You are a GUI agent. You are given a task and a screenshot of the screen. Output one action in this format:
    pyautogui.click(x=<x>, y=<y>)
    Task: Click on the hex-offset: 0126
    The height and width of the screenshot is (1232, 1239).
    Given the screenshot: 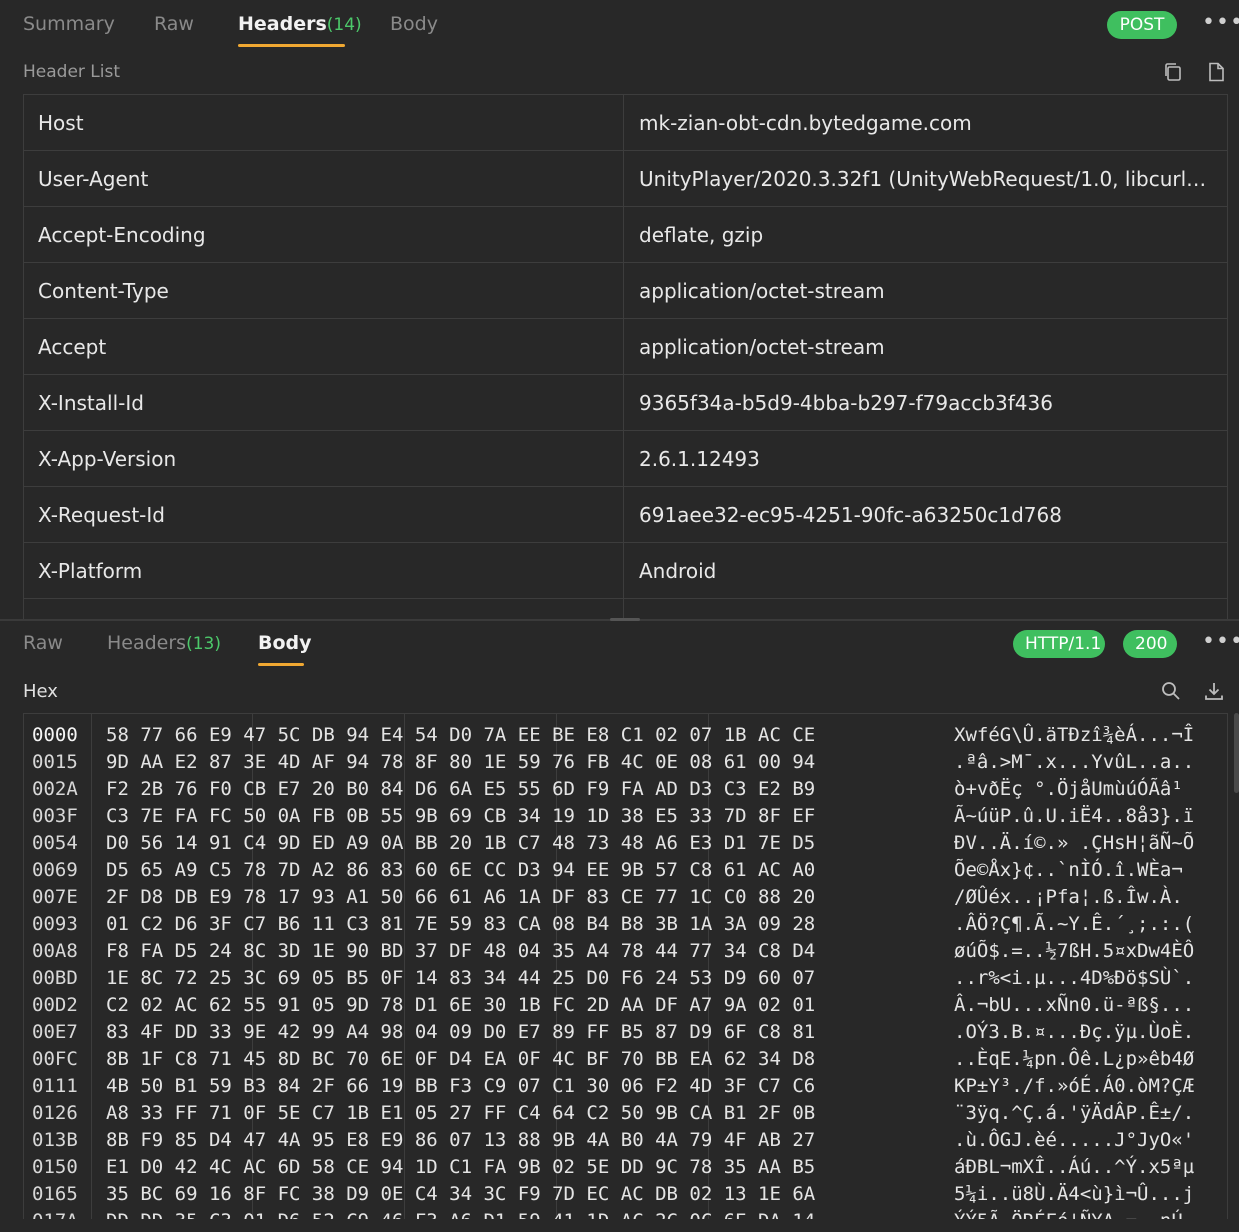 What is the action you would take?
    pyautogui.click(x=55, y=1113)
    